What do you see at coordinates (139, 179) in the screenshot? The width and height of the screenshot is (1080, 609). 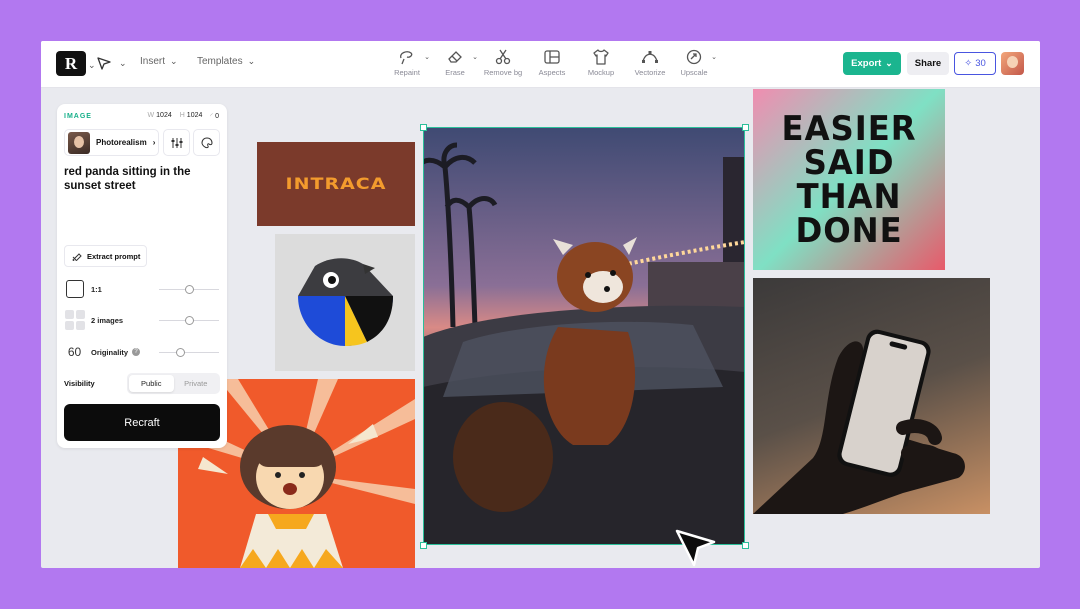 I see `prompt-text: red panda sitting in the sunset street` at bounding box center [139, 179].